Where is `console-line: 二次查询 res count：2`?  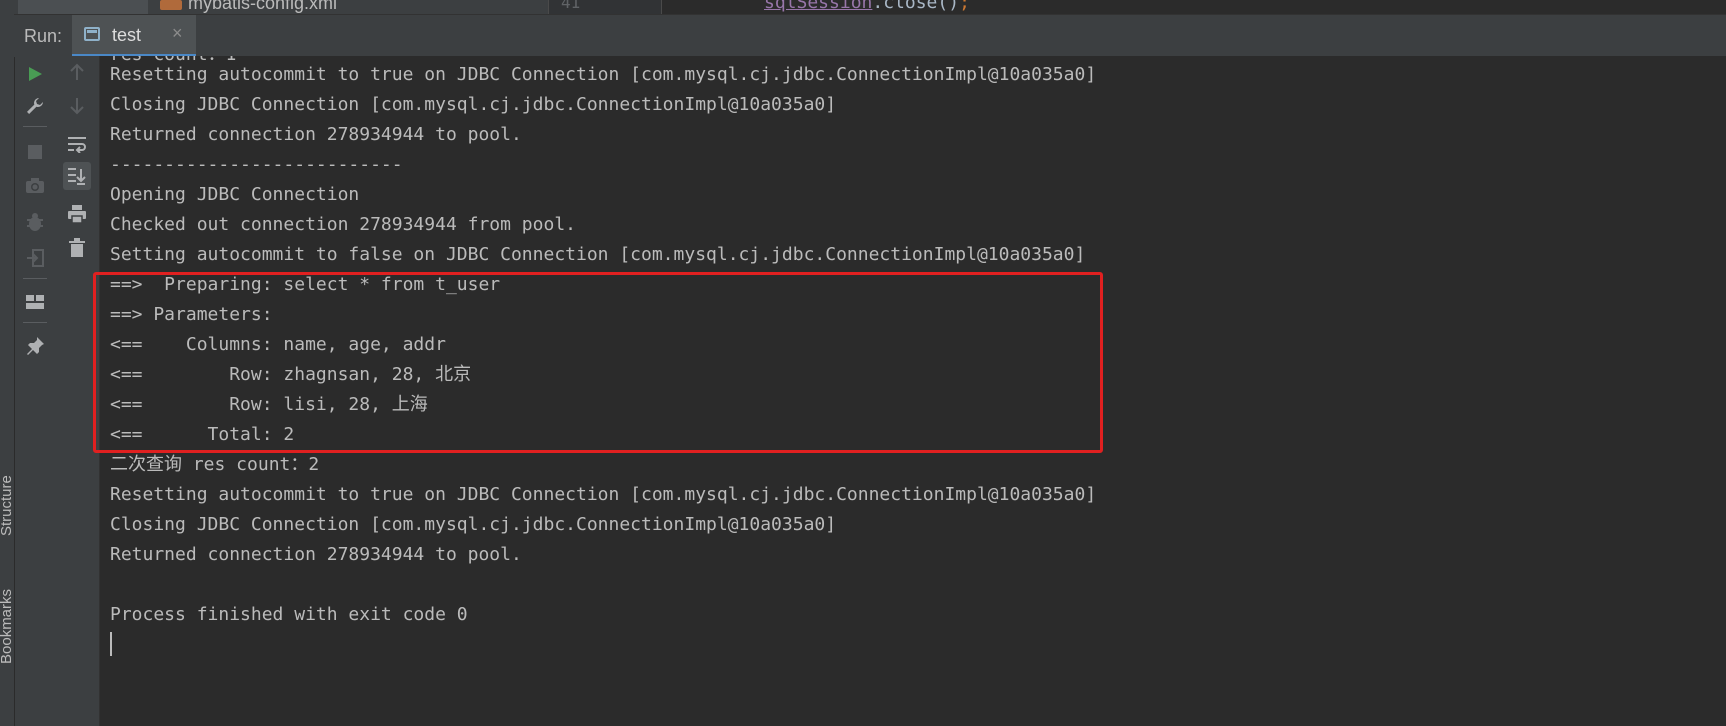 console-line: 二次查询 res count：2 is located at coordinates (214, 465).